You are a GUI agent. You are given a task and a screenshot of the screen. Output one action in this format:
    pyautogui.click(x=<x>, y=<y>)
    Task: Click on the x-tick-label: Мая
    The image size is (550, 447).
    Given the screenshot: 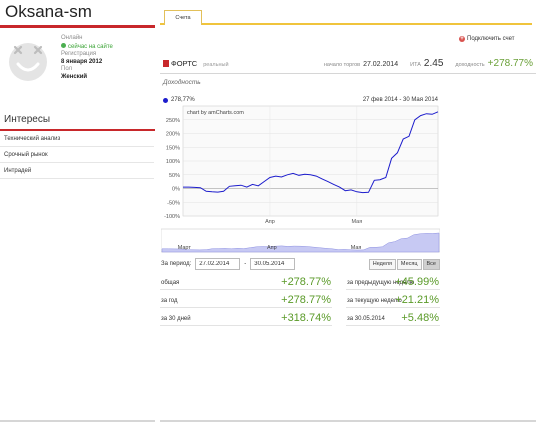 What is the action you would take?
    pyautogui.click(x=357, y=222)
    